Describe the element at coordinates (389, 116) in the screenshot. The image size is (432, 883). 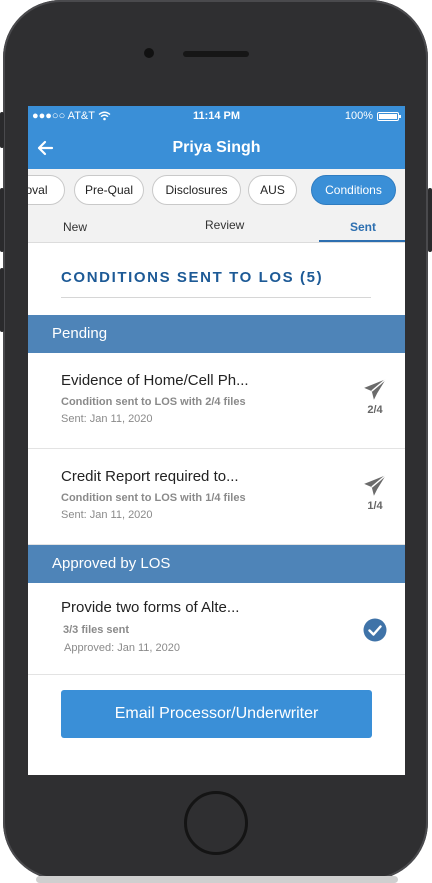
I see `battery-icon` at that location.